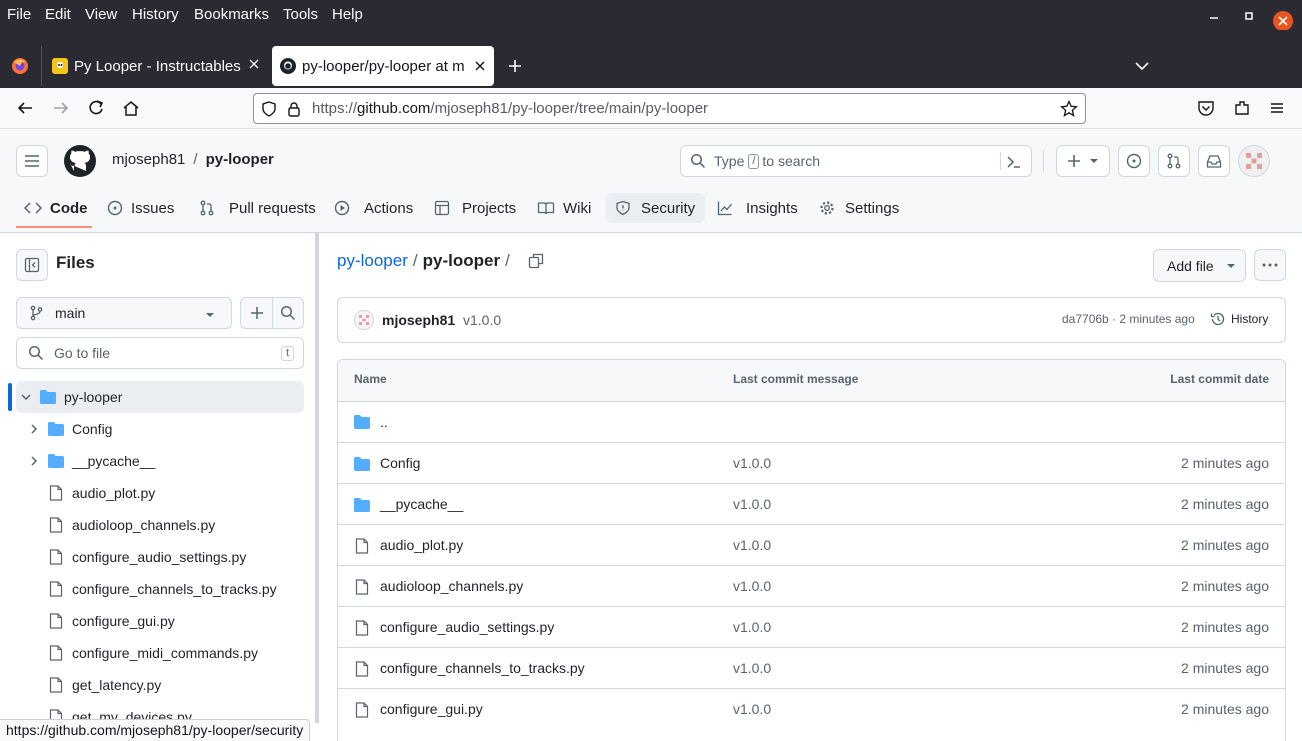 The height and width of the screenshot is (741, 1302). I want to click on pocket-icon, so click(1206, 108).